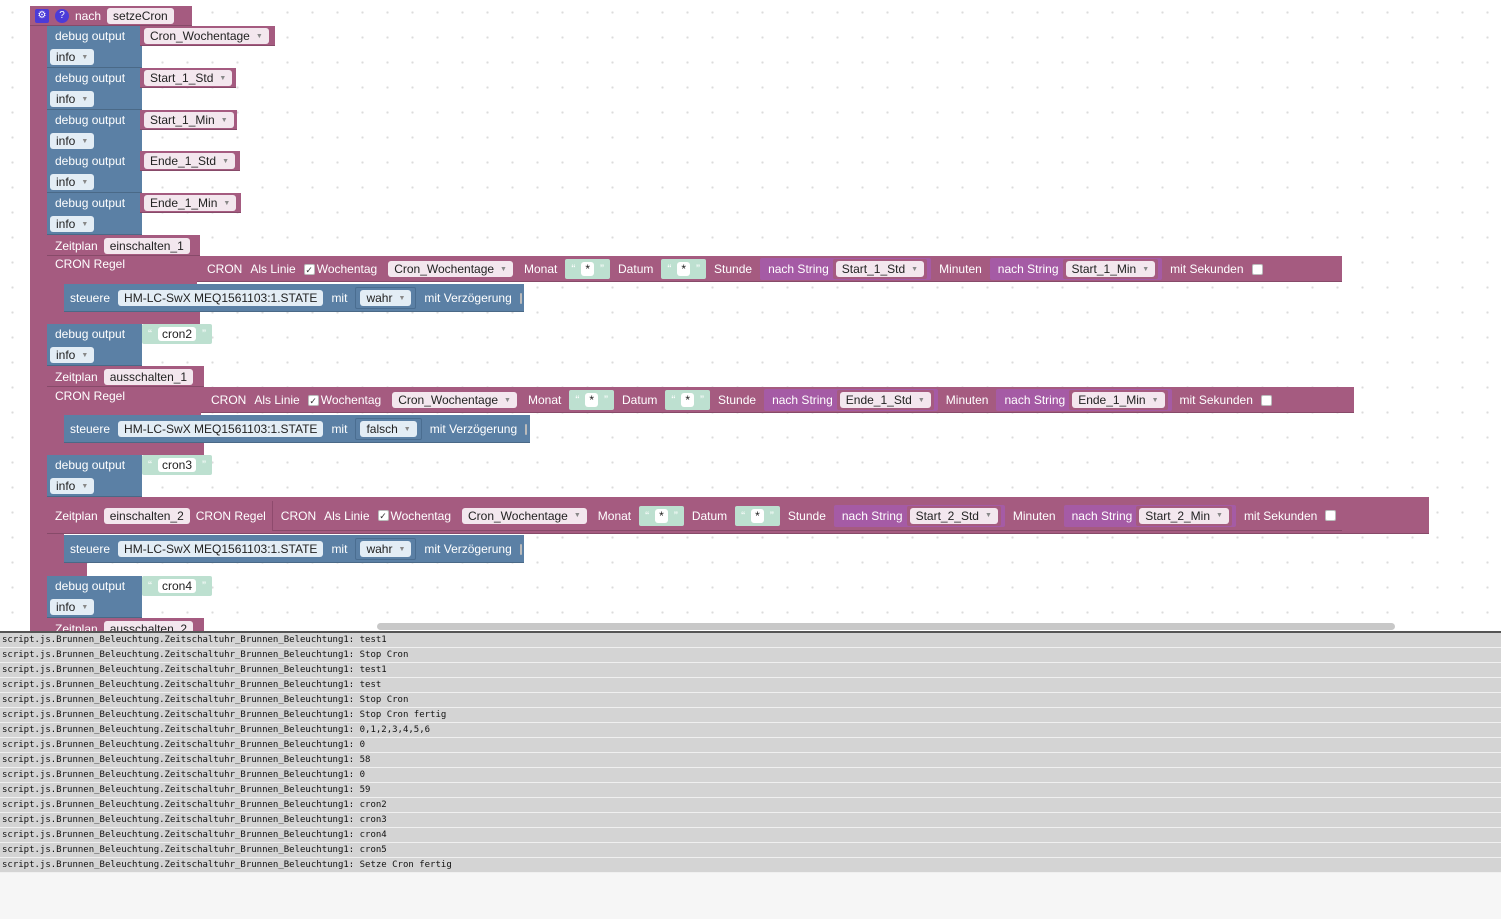 This screenshot has width=1501, height=919. I want to click on stunde-to-string-block: nach String Start_1_Std ▼, so click(846, 269).